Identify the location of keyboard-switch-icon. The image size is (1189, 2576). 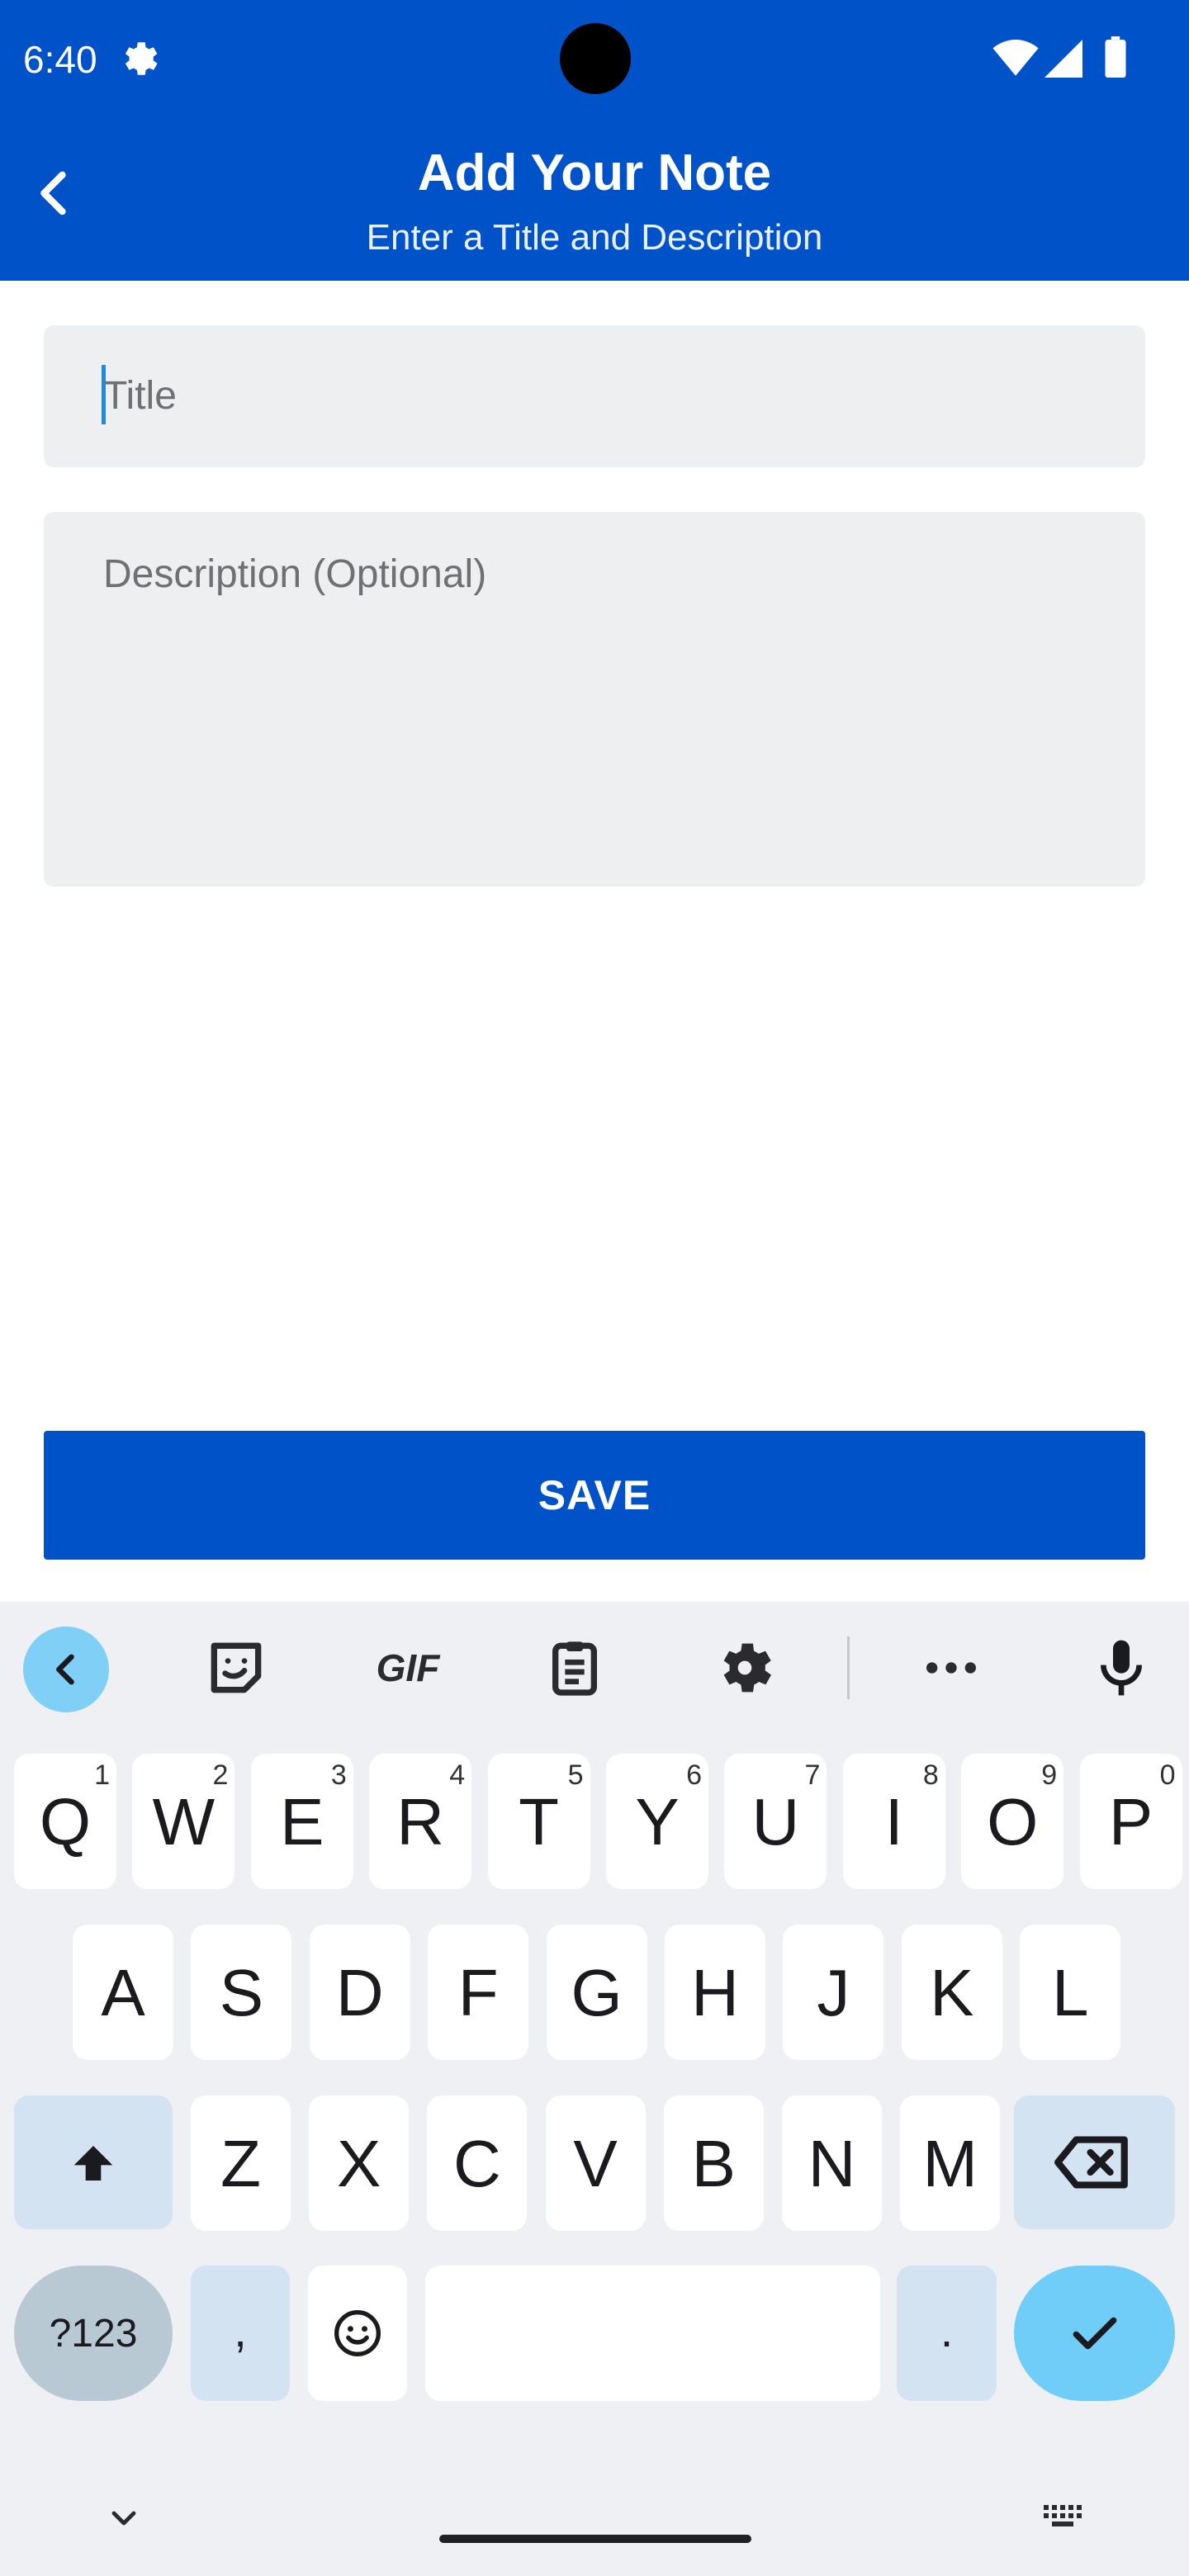
(1065, 2516).